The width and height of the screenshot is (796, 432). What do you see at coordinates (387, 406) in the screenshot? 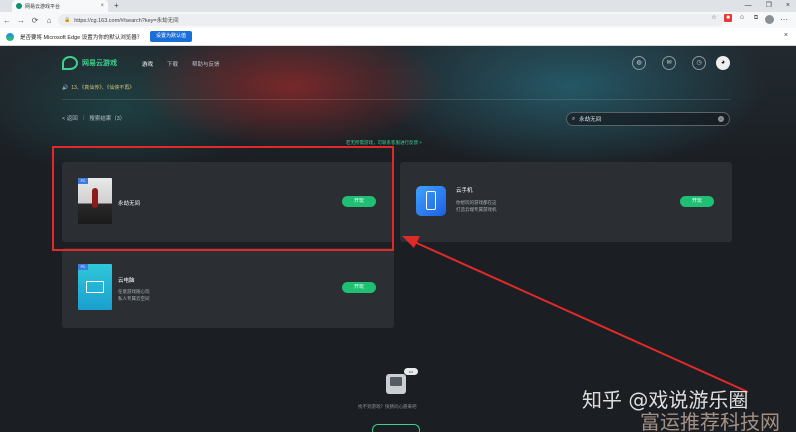
I see `empty-state-text: 找不到游戏？快猜问心愿来吧` at bounding box center [387, 406].